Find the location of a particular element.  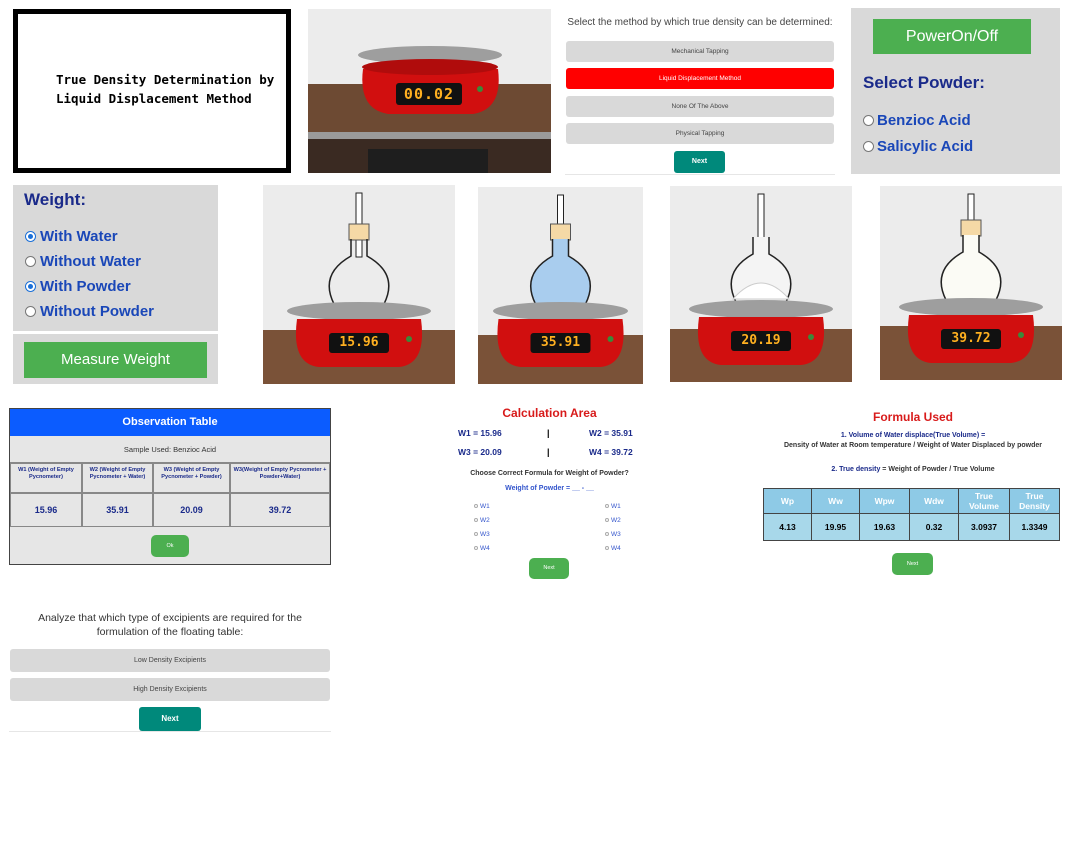

result-header: True Density is located at coordinates (1034, 501).